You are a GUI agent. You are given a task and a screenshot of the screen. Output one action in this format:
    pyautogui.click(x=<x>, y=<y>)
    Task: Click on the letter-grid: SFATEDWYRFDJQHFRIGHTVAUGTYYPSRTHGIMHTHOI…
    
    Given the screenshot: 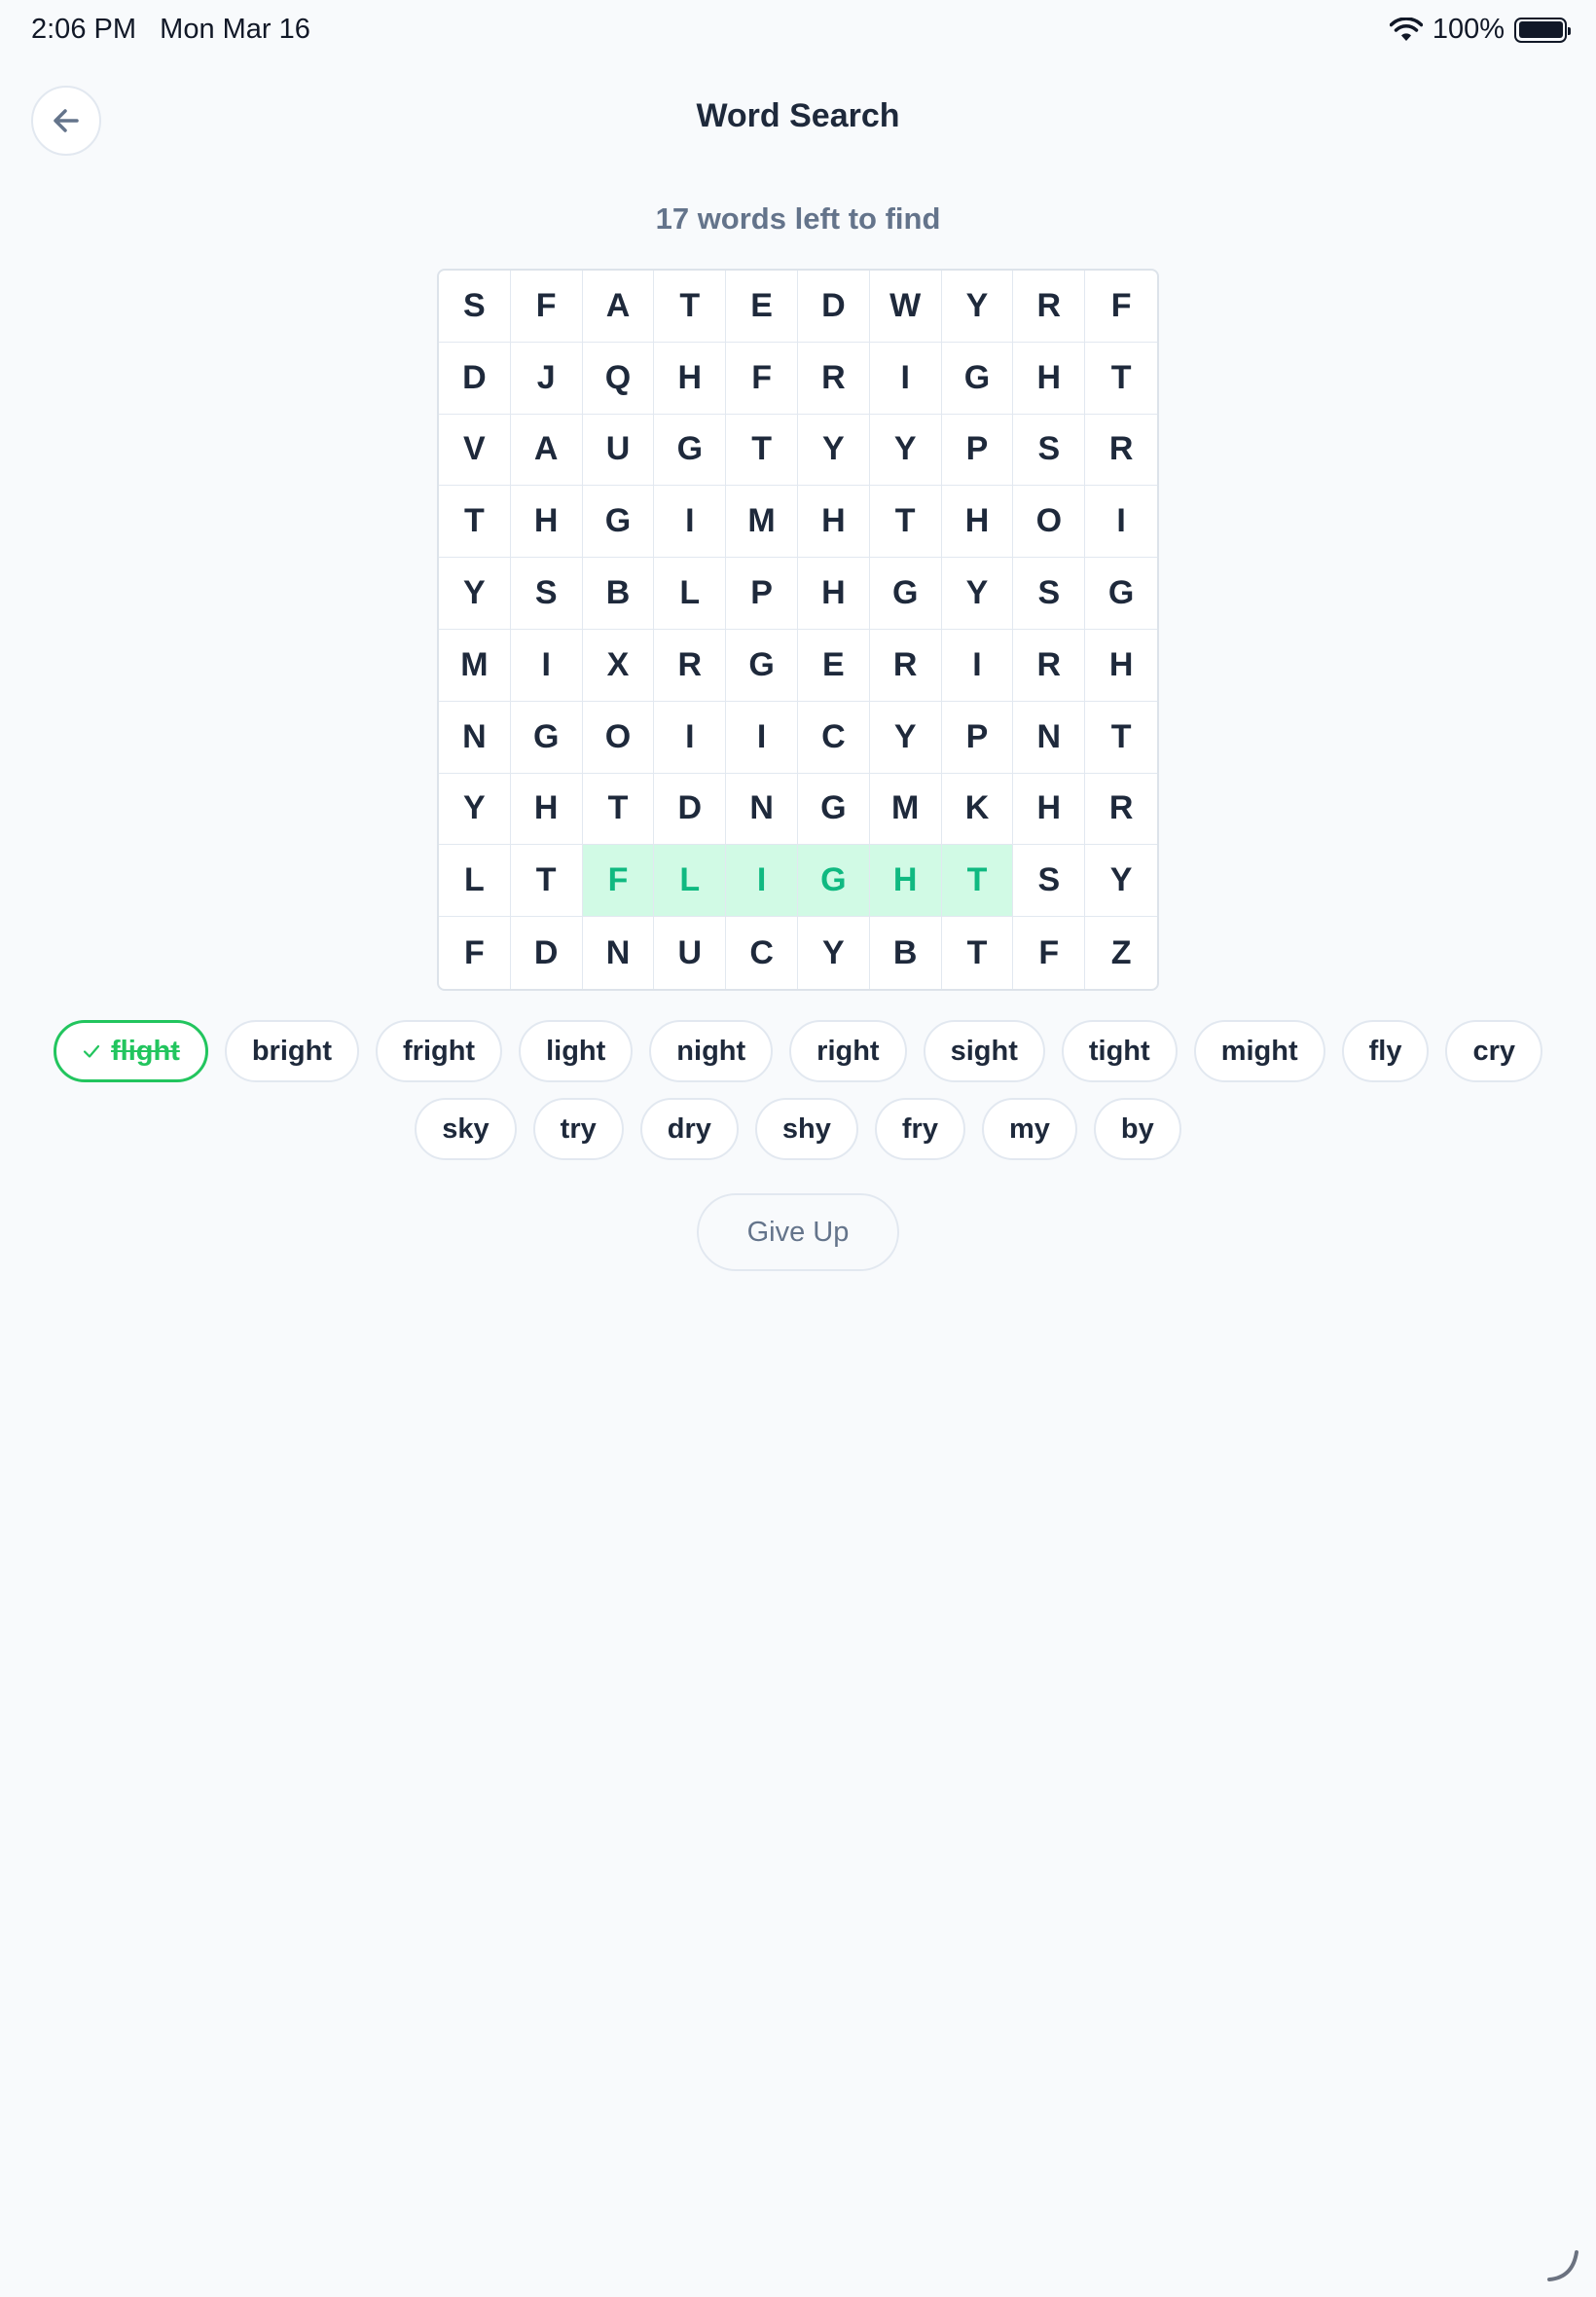 What is the action you would take?
    pyautogui.click(x=798, y=630)
    